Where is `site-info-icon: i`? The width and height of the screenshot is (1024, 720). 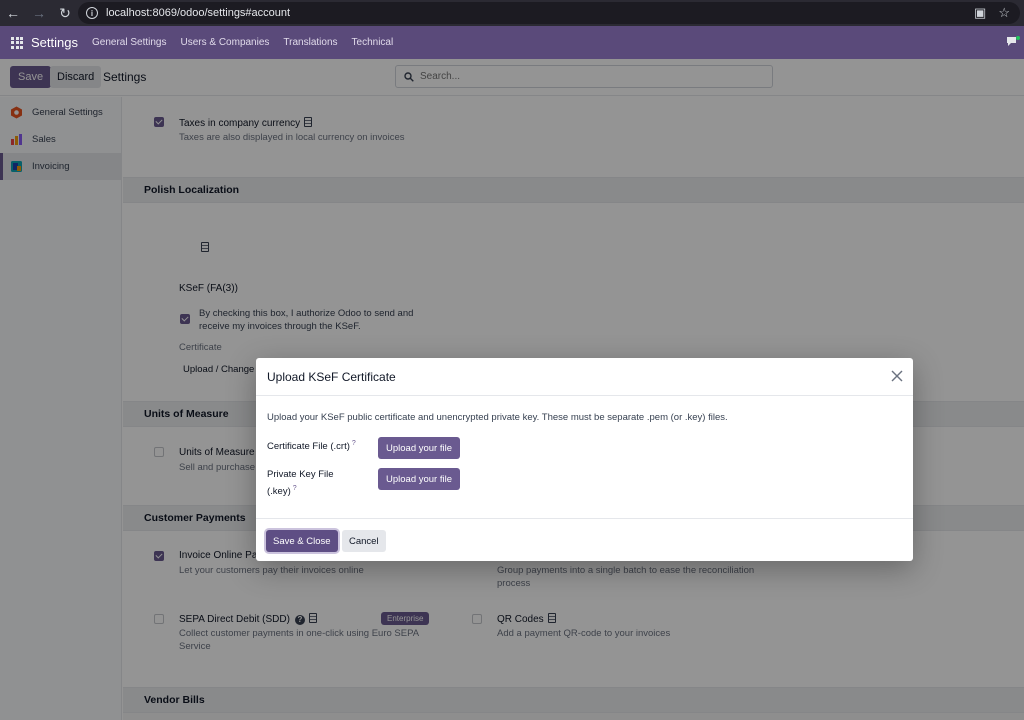
site-info-icon: i is located at coordinates (92, 13).